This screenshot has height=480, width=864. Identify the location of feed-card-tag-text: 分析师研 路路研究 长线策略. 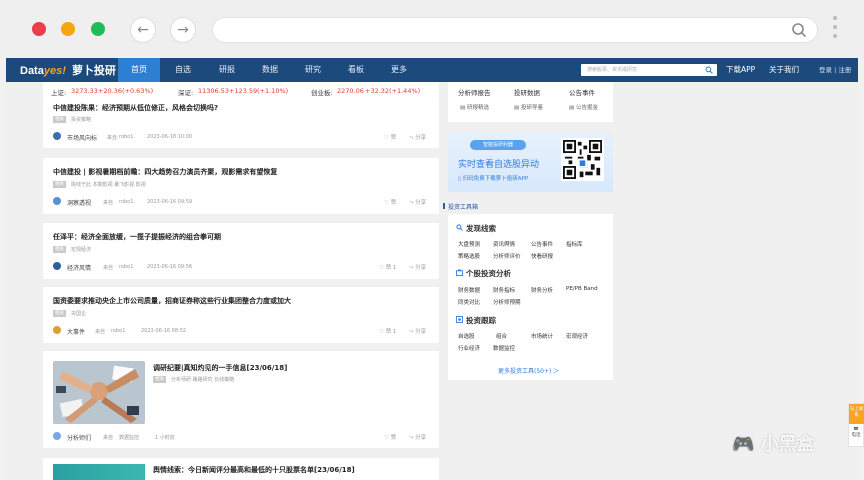
(202, 379).